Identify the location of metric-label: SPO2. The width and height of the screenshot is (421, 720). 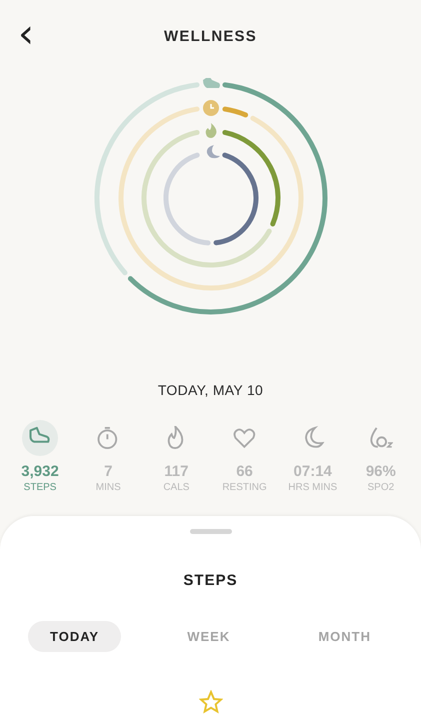
(381, 487).